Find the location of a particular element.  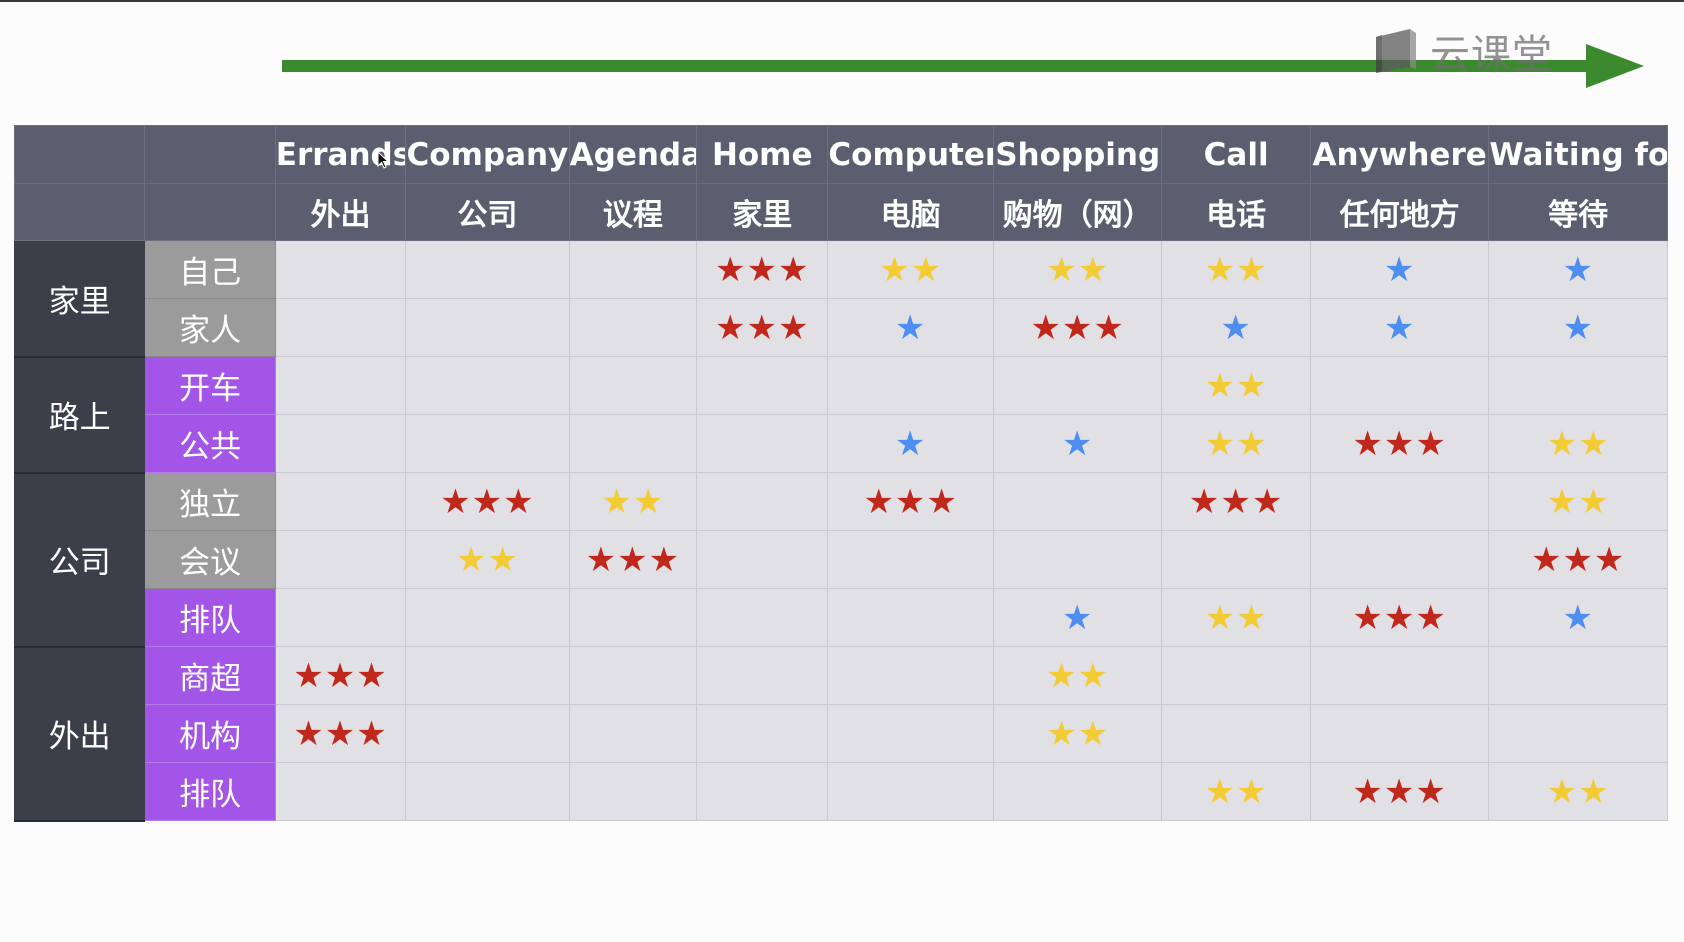

group-home: 家里 is located at coordinates (79, 299).